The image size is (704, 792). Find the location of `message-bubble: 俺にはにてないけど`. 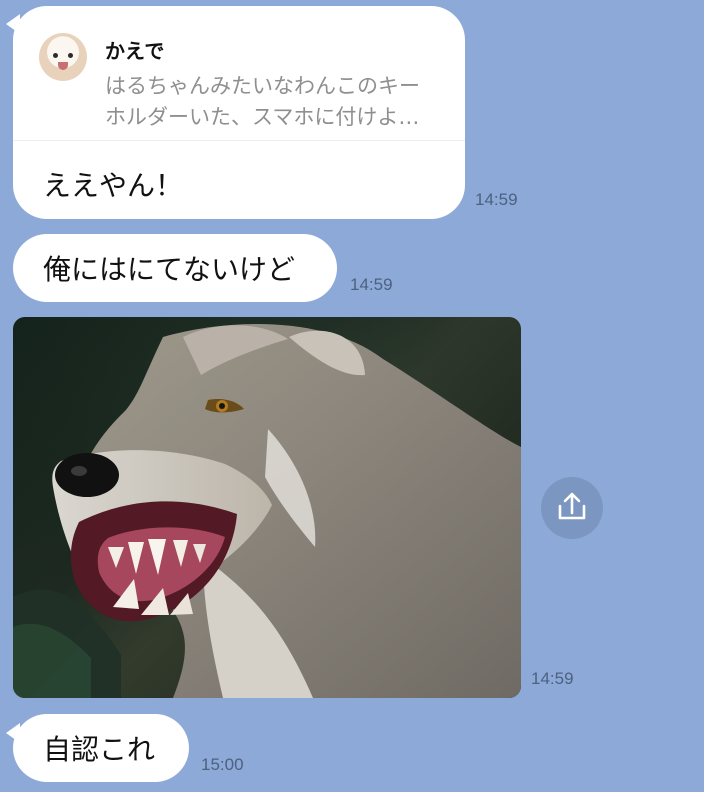

message-bubble: 俺にはにてないけど is located at coordinates (175, 268).